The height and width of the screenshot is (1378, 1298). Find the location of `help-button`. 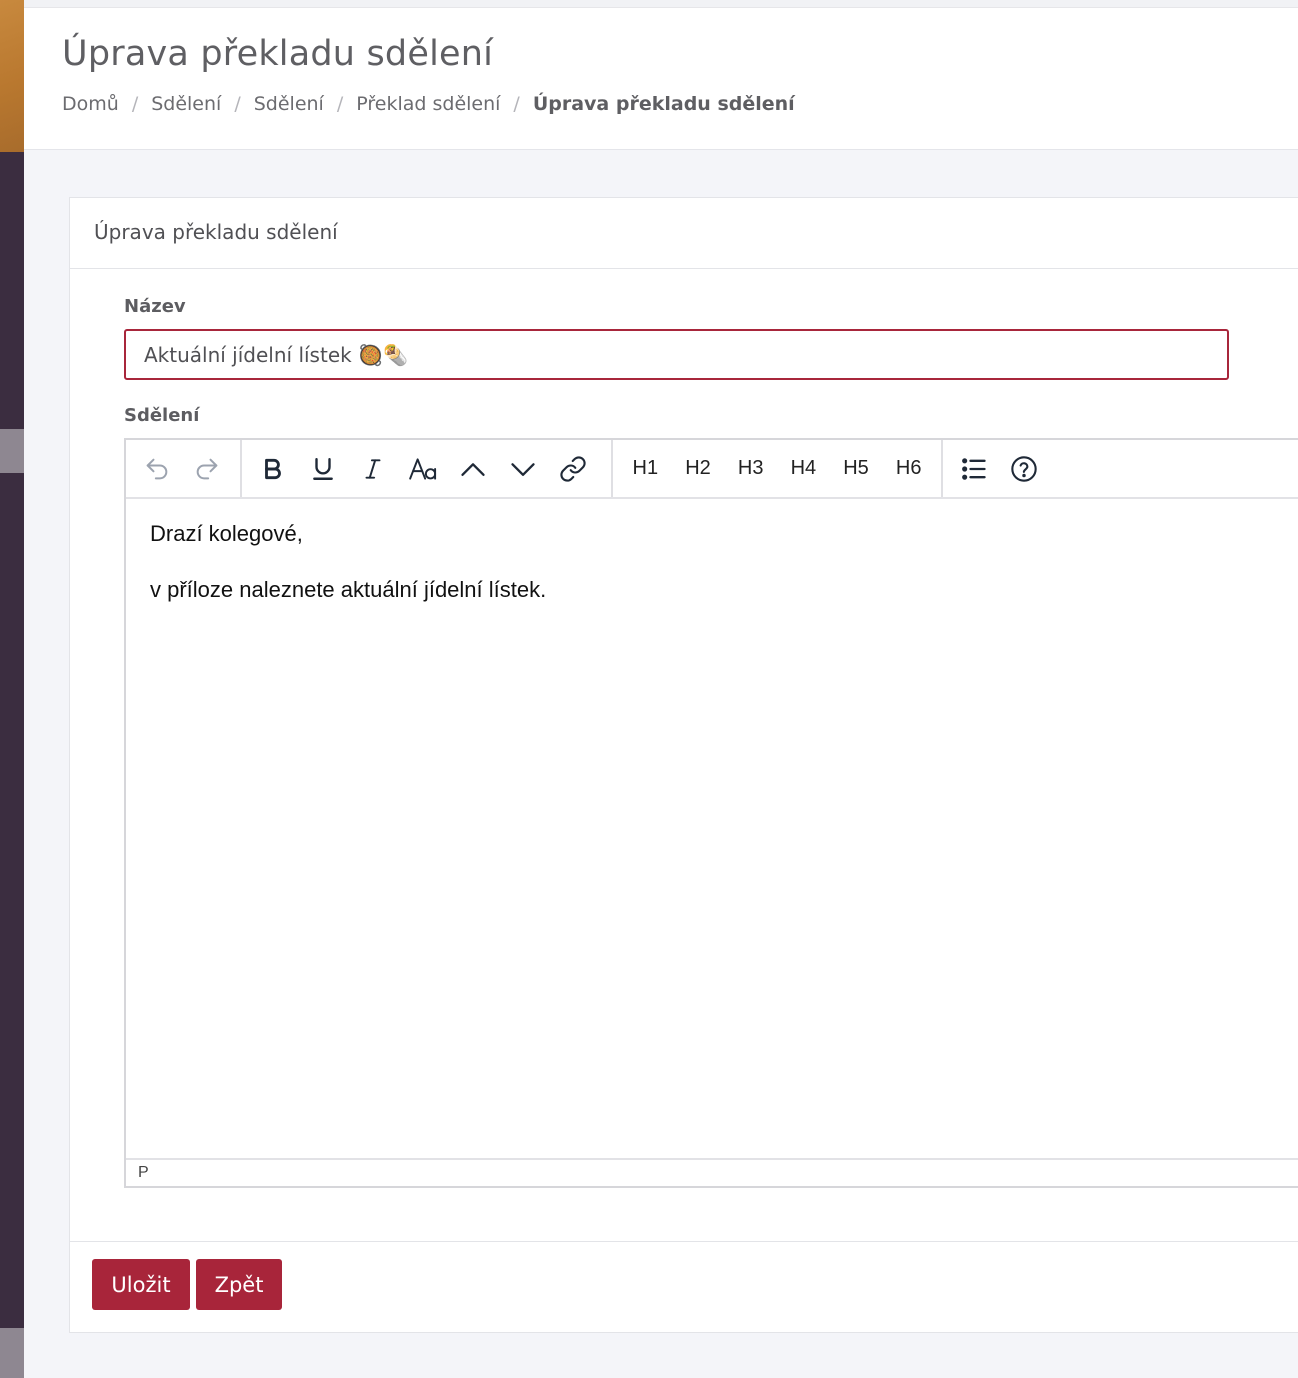

help-button is located at coordinates (1024, 469).